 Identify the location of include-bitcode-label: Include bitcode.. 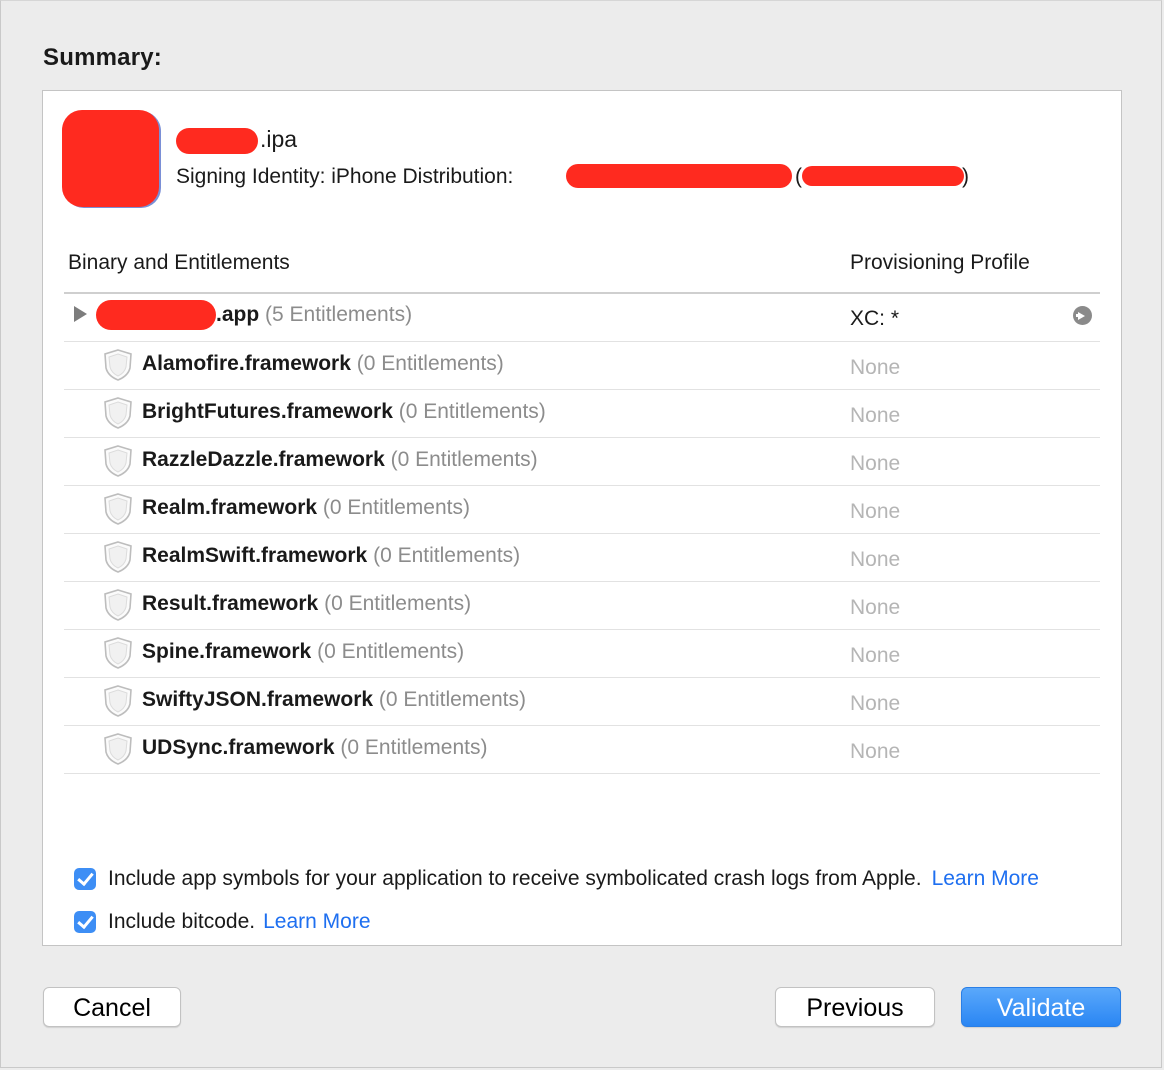
(182, 921).